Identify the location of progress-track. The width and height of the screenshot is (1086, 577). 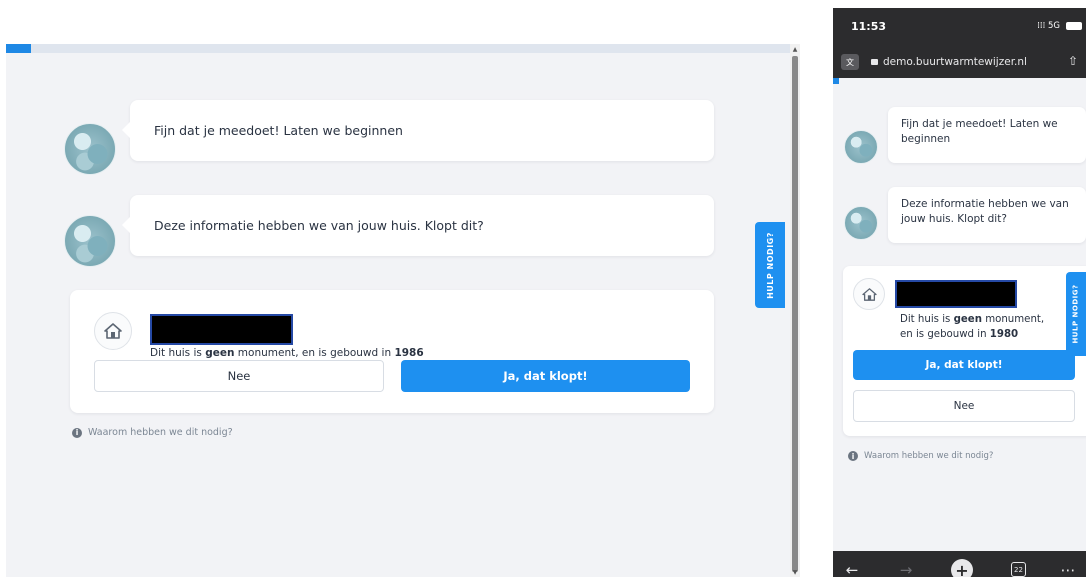
(398, 48).